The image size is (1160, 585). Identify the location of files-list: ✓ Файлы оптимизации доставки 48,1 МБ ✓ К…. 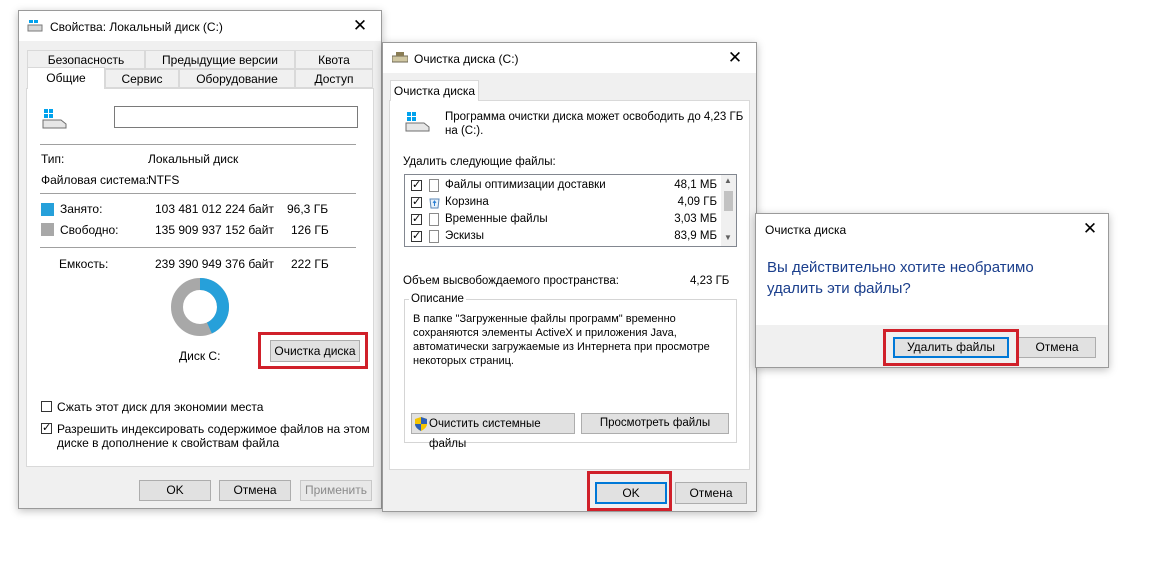
(570, 210).